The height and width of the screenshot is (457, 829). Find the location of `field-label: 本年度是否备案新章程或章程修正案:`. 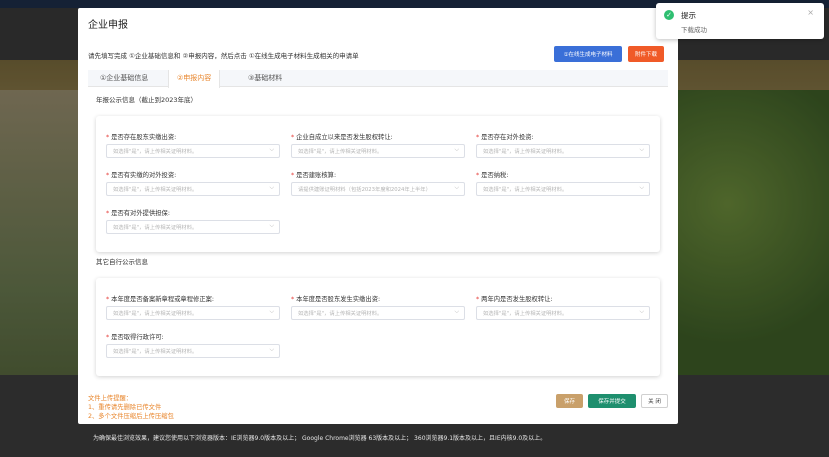

field-label: 本年度是否备案新章程或章程修正案: is located at coordinates (163, 299).